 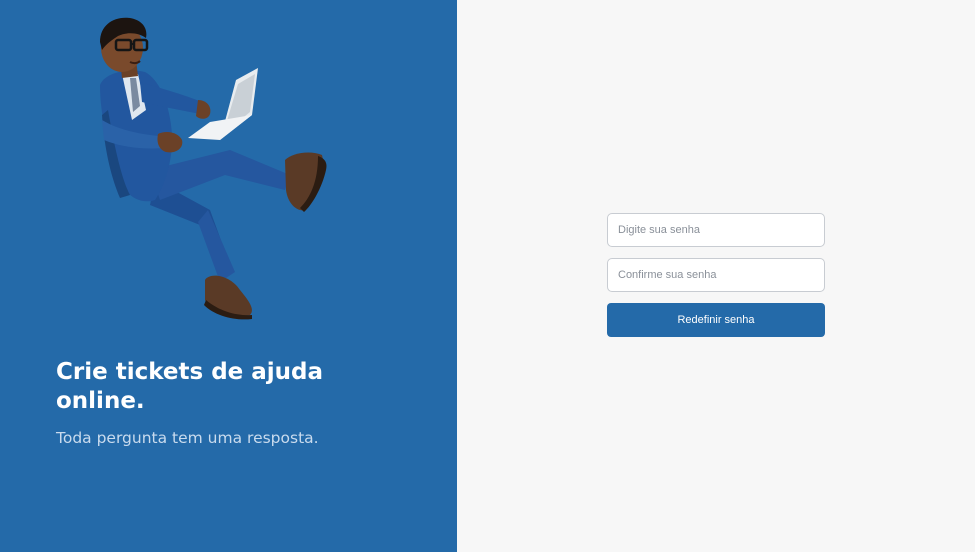 What do you see at coordinates (213, 168) in the screenshot?
I see `businessman-with-laptop-illustration` at bounding box center [213, 168].